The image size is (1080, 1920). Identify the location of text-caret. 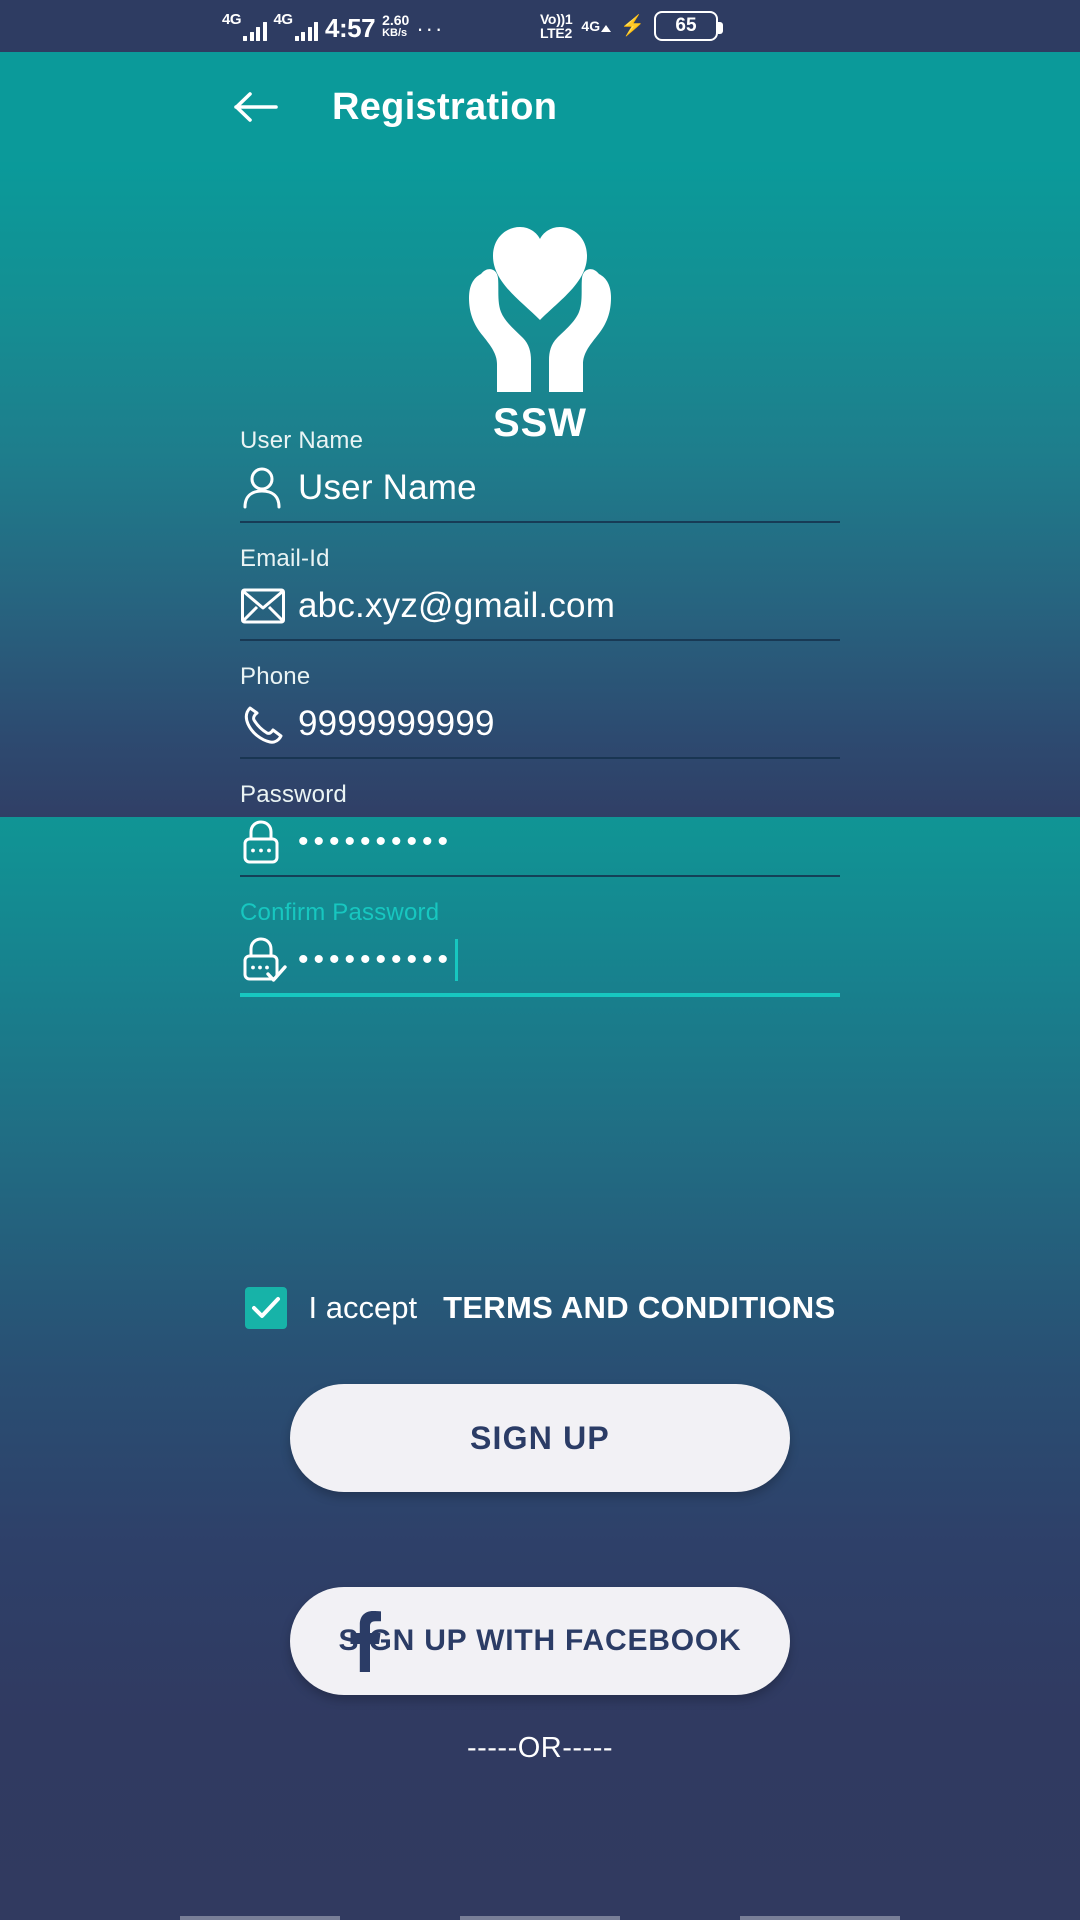
(457, 960).